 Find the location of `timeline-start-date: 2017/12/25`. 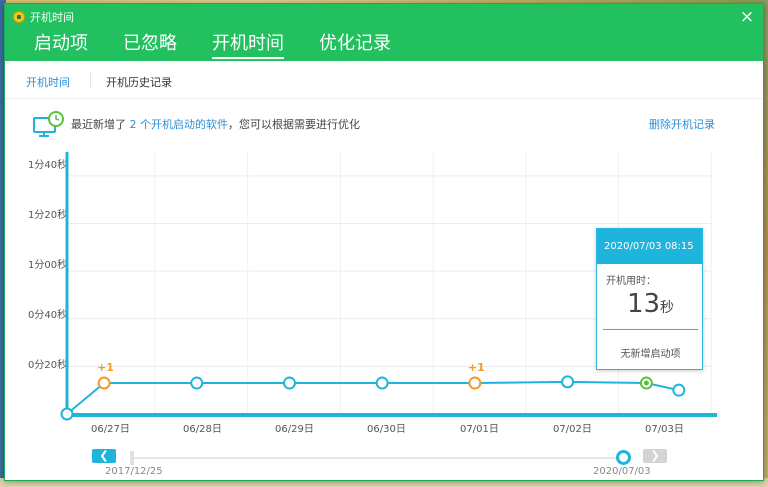

timeline-start-date: 2017/12/25 is located at coordinates (134, 471).